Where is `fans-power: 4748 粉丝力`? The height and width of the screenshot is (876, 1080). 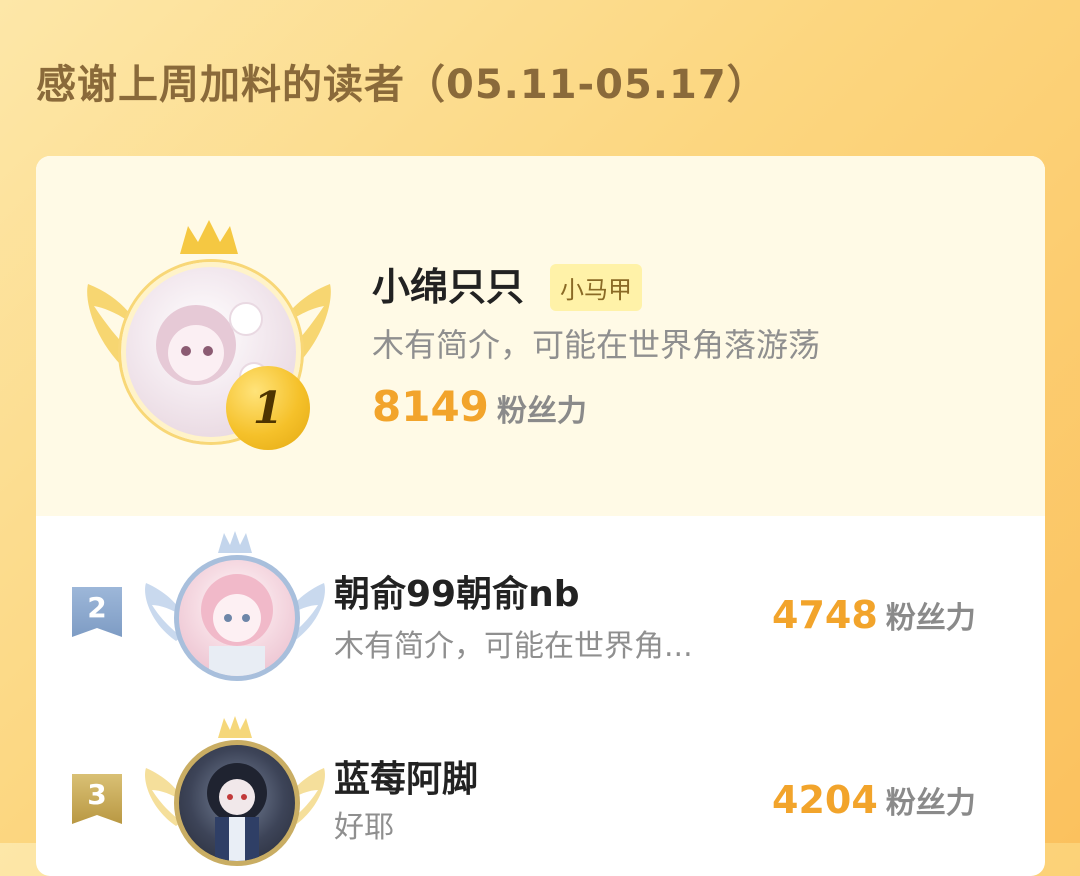 fans-power: 4748 粉丝力 is located at coordinates (874, 615).